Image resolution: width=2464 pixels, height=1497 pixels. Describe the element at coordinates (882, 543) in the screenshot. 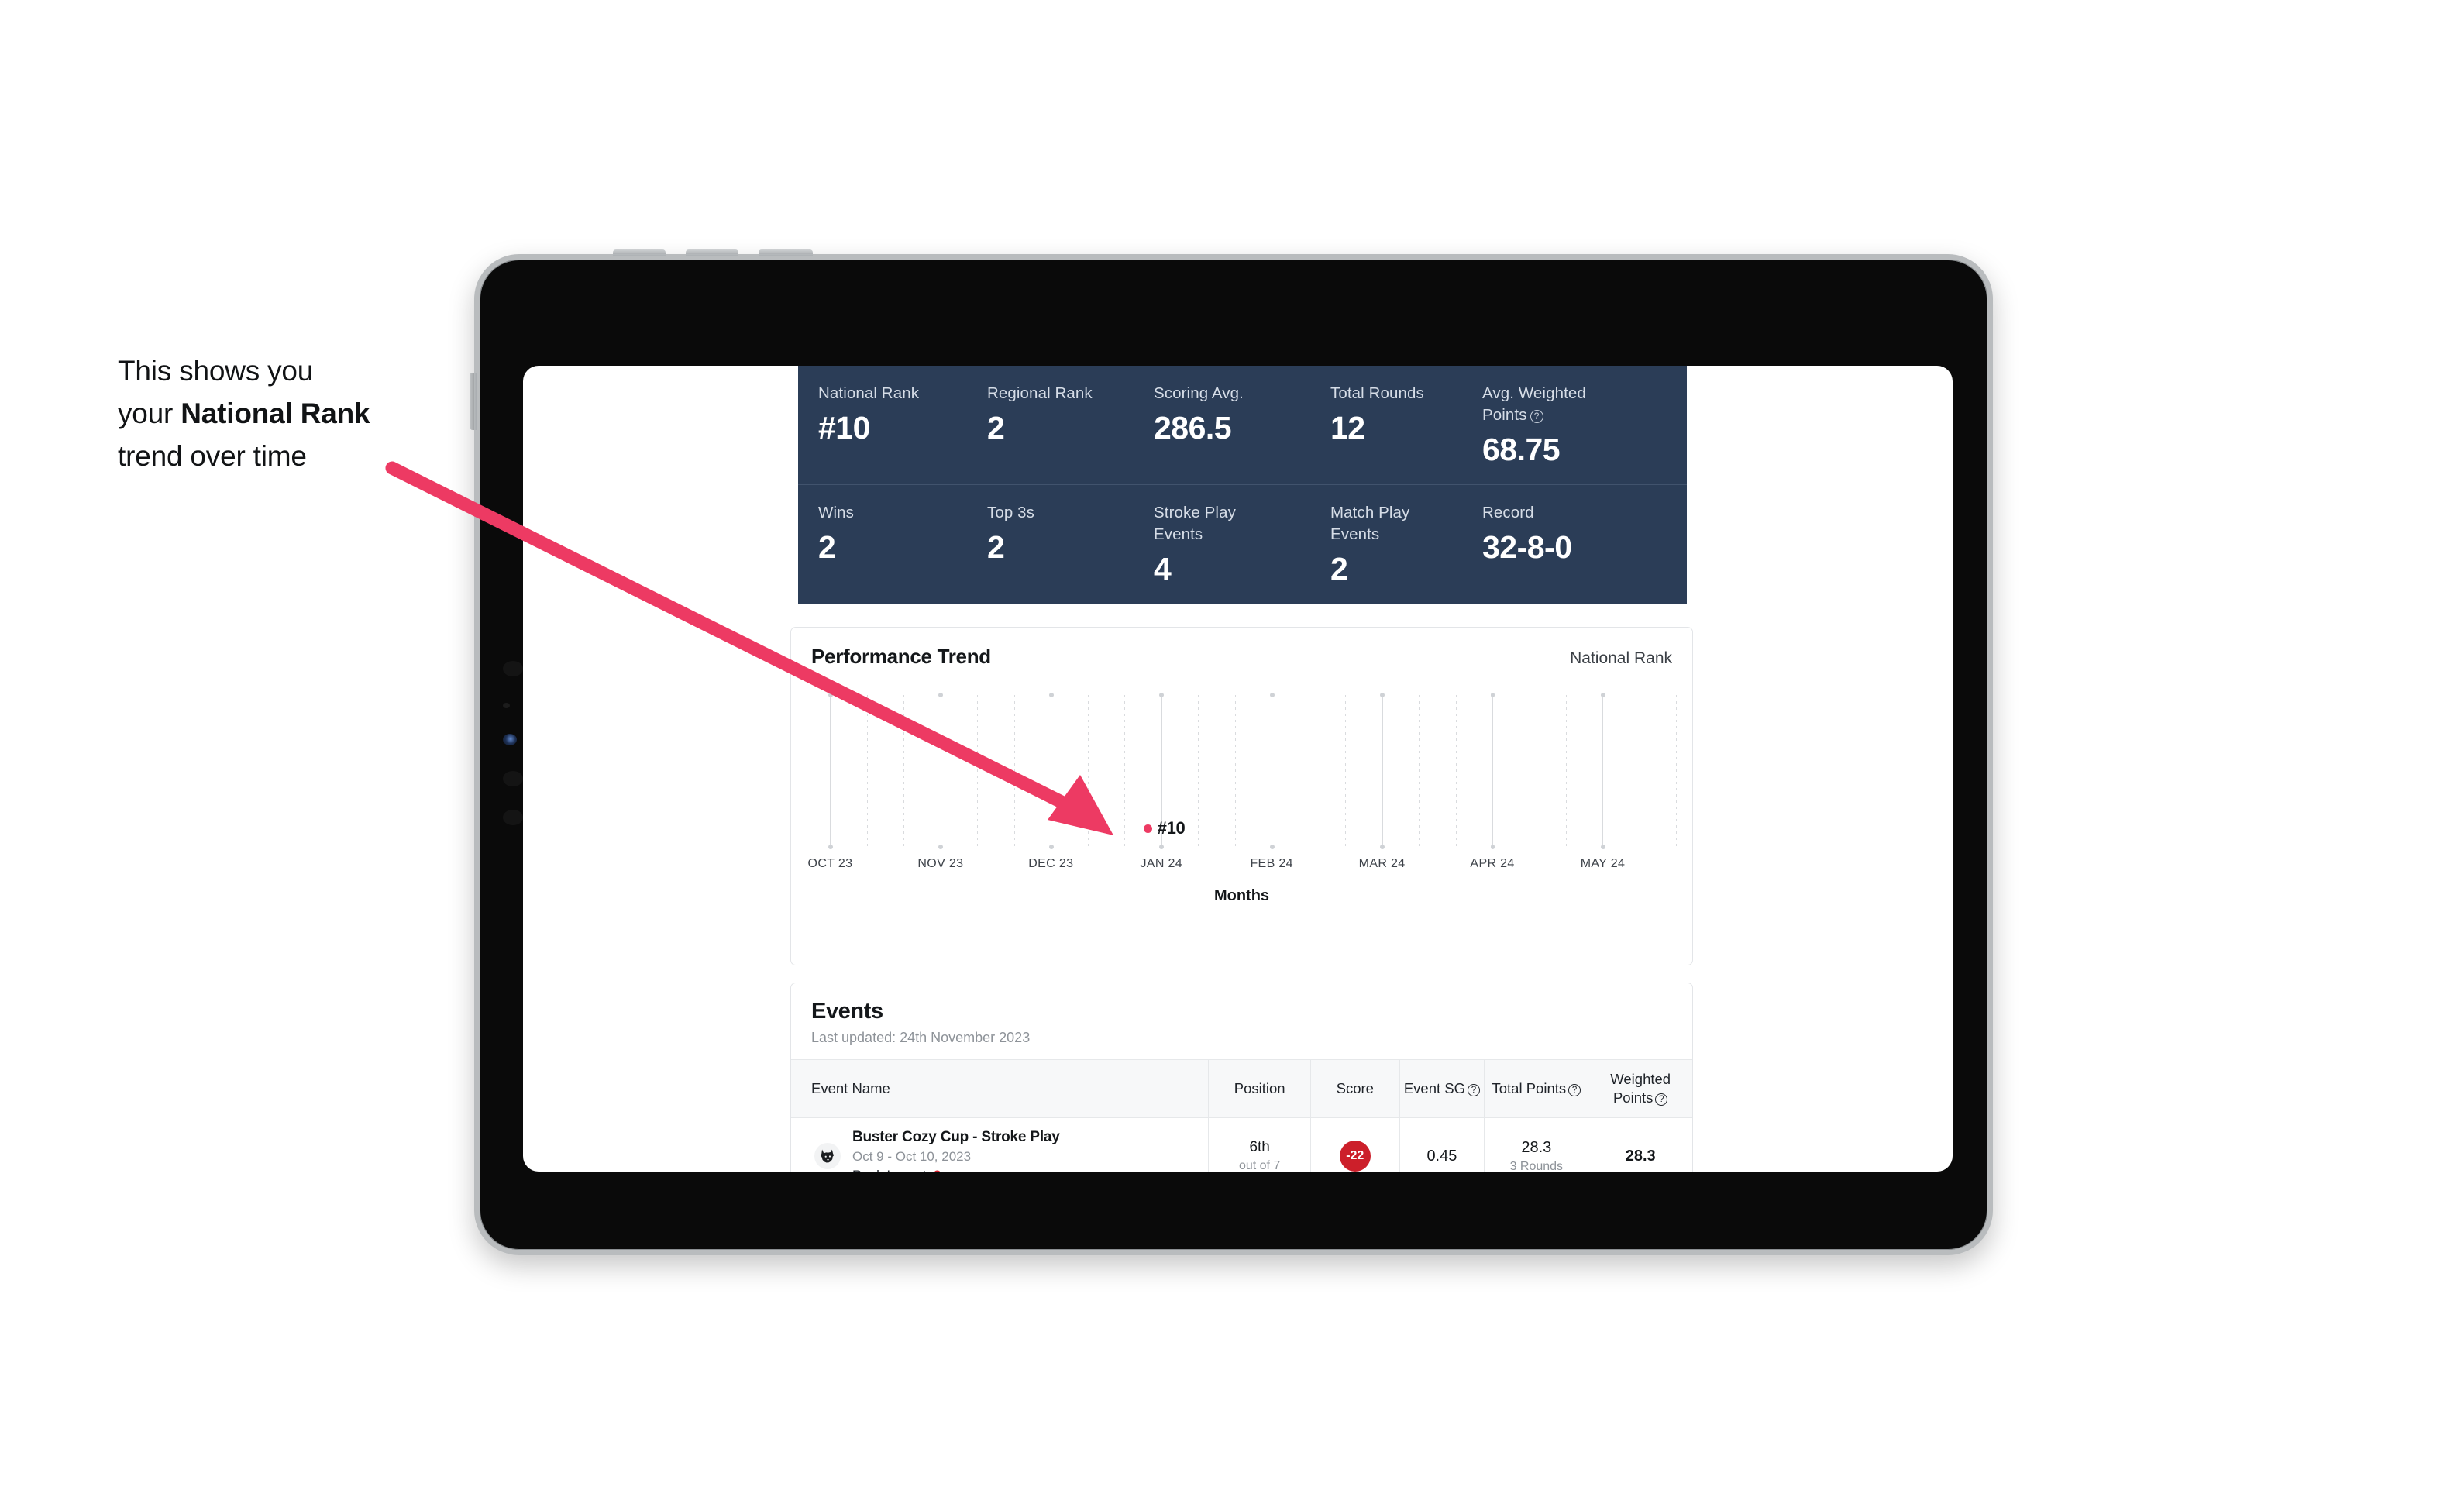

I see `stat-wins: Wins 2` at that location.